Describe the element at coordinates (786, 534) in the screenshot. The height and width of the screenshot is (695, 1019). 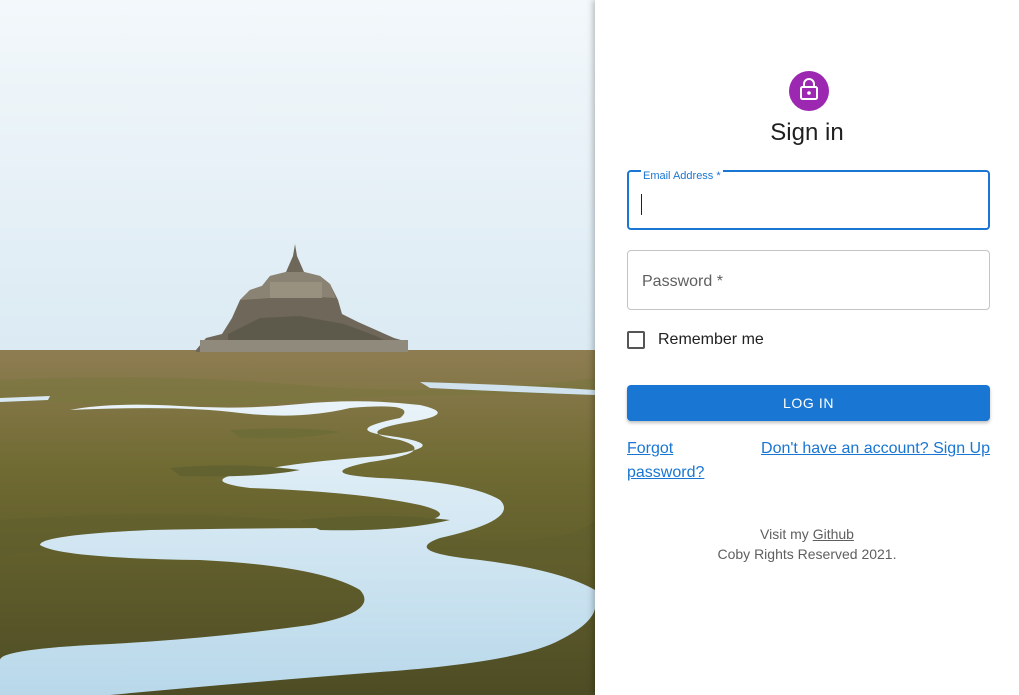
I see `footer-visit-text: Visit my` at that location.